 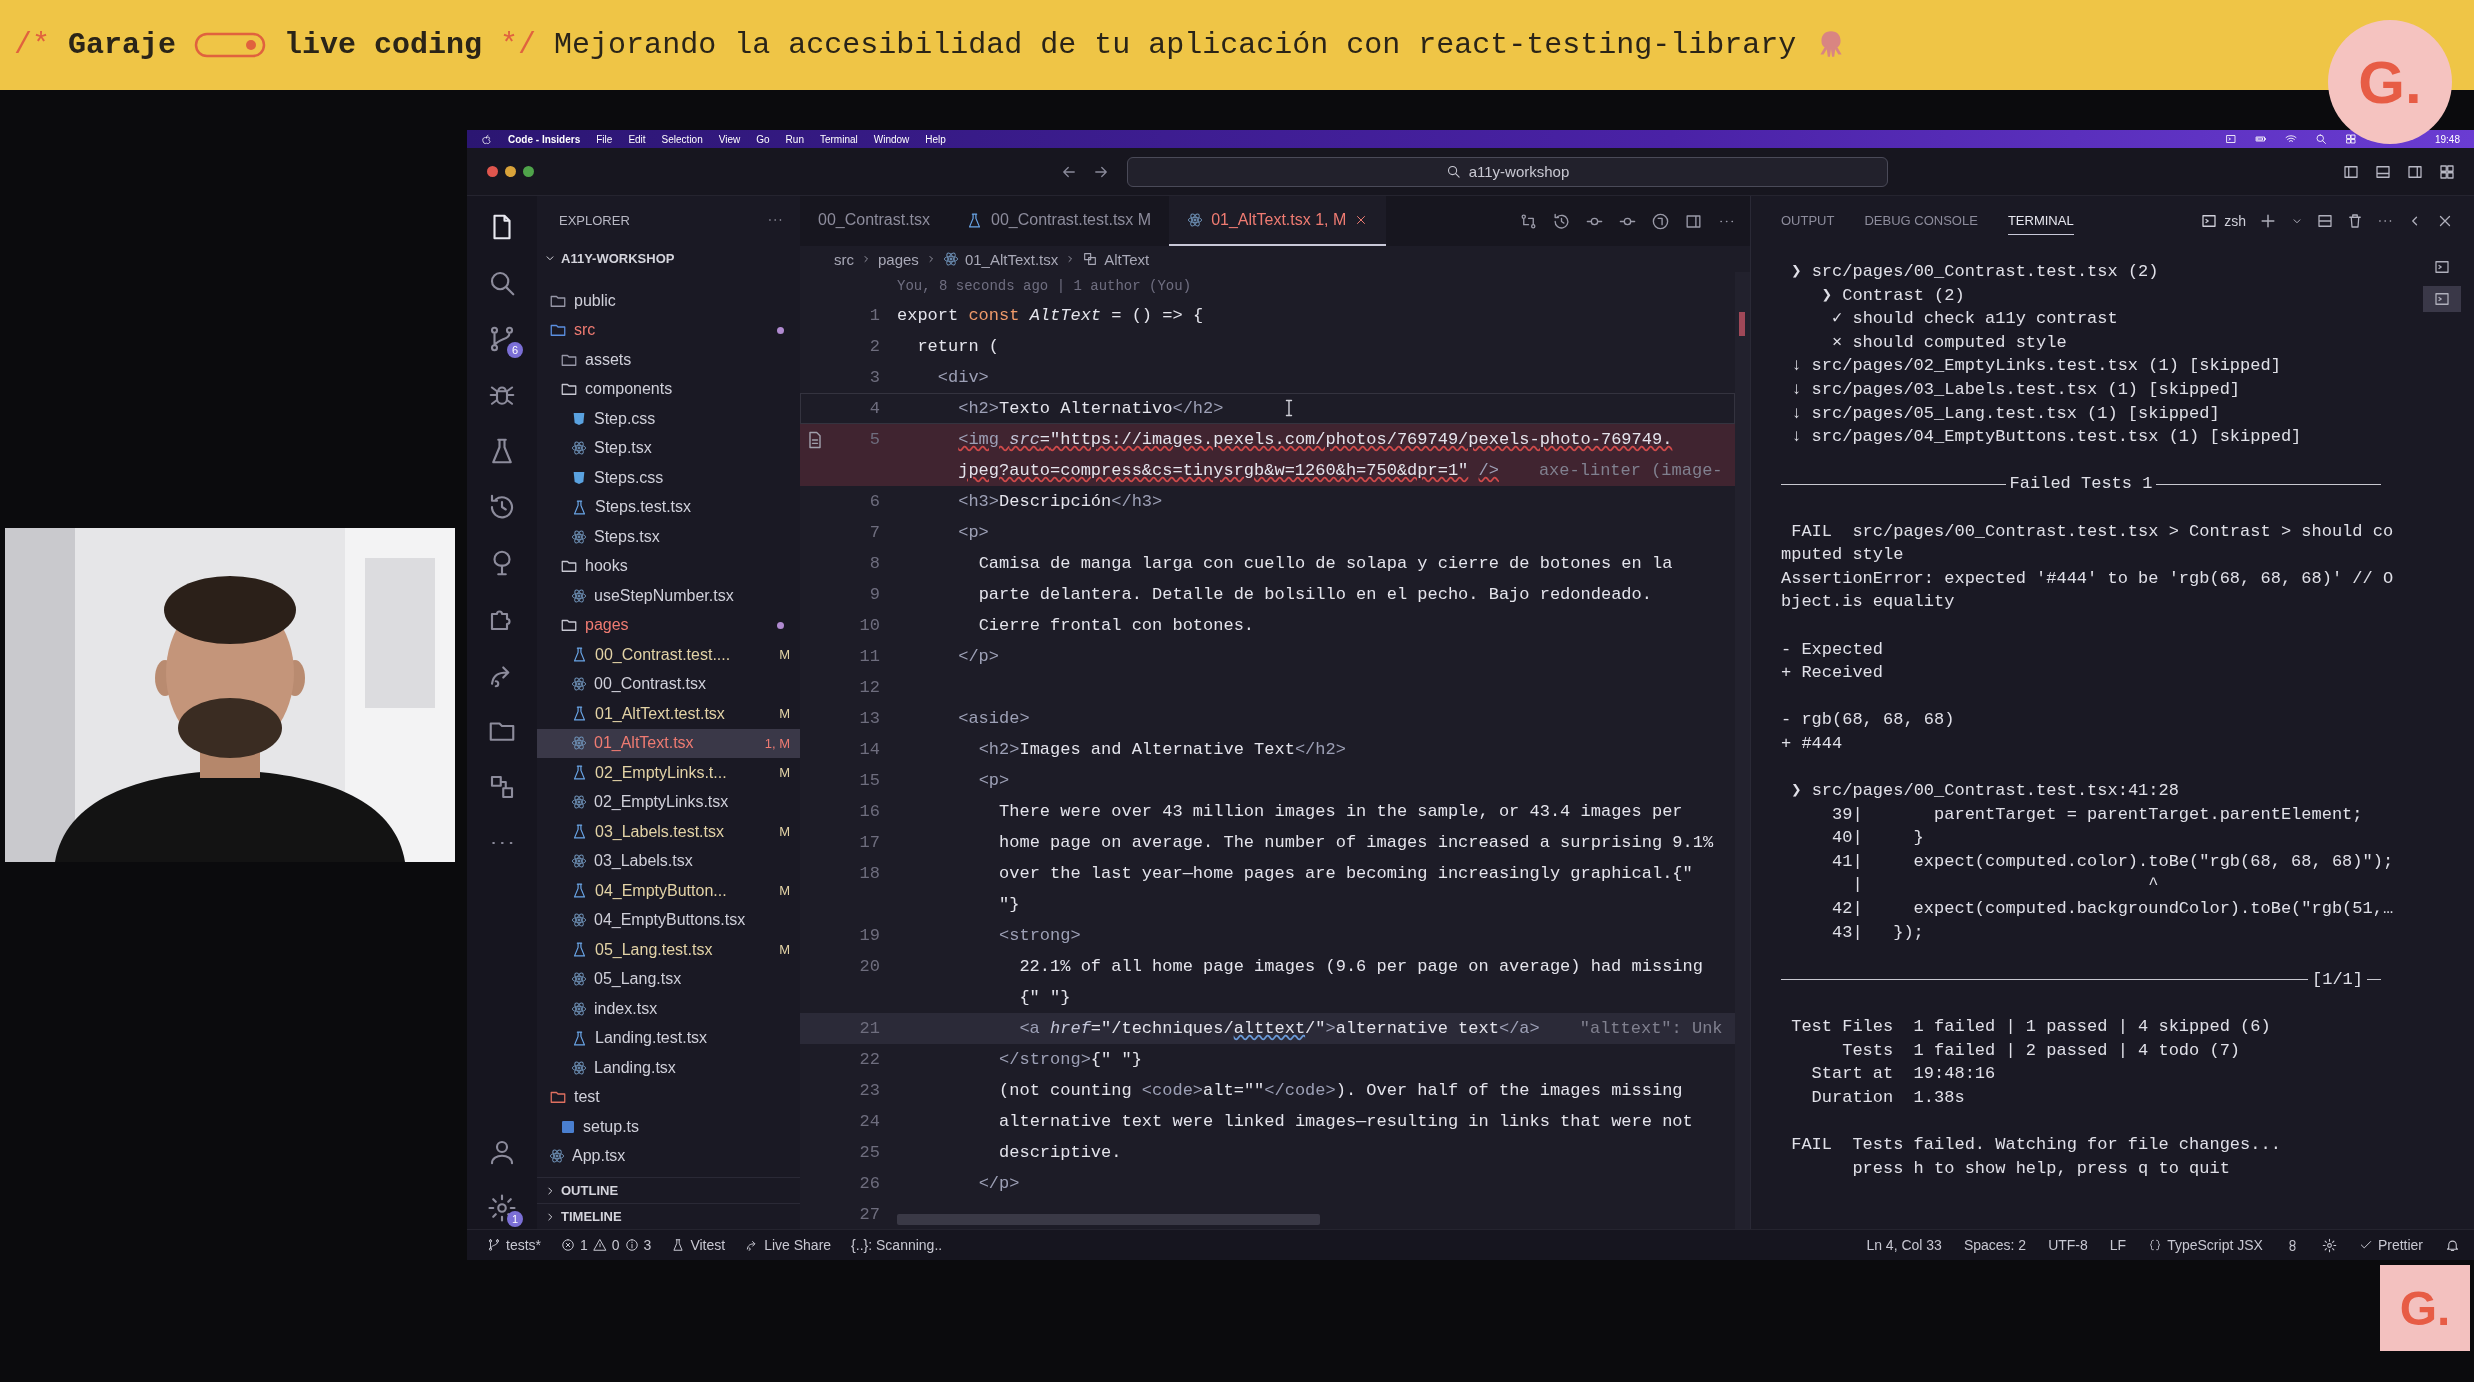 What do you see at coordinates (869, 687) in the screenshot?
I see `line-number: 12` at bounding box center [869, 687].